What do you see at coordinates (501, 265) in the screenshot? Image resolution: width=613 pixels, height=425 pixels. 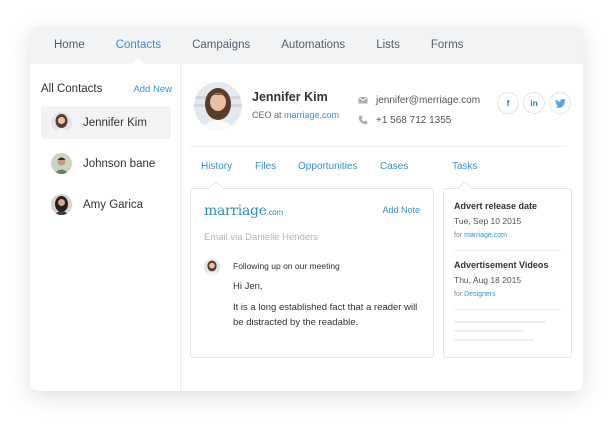 I see `task-title: Advertisement Videos` at bounding box center [501, 265].